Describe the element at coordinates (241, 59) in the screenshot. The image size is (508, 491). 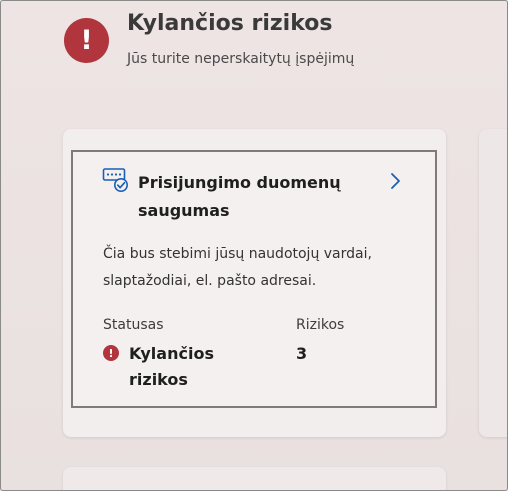
I see `page-subtitle: Jūs turite neperskaitytų įspėjimų` at that location.